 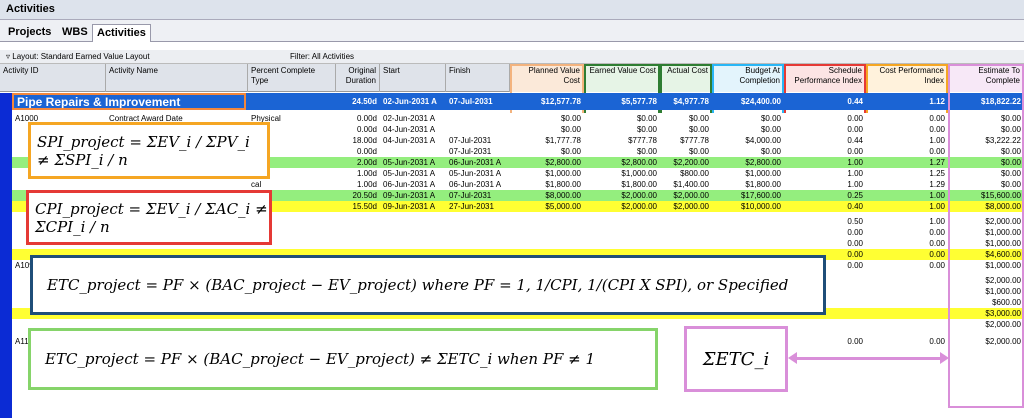 I want to click on cell-bac: $0.00, so click(x=770, y=151).